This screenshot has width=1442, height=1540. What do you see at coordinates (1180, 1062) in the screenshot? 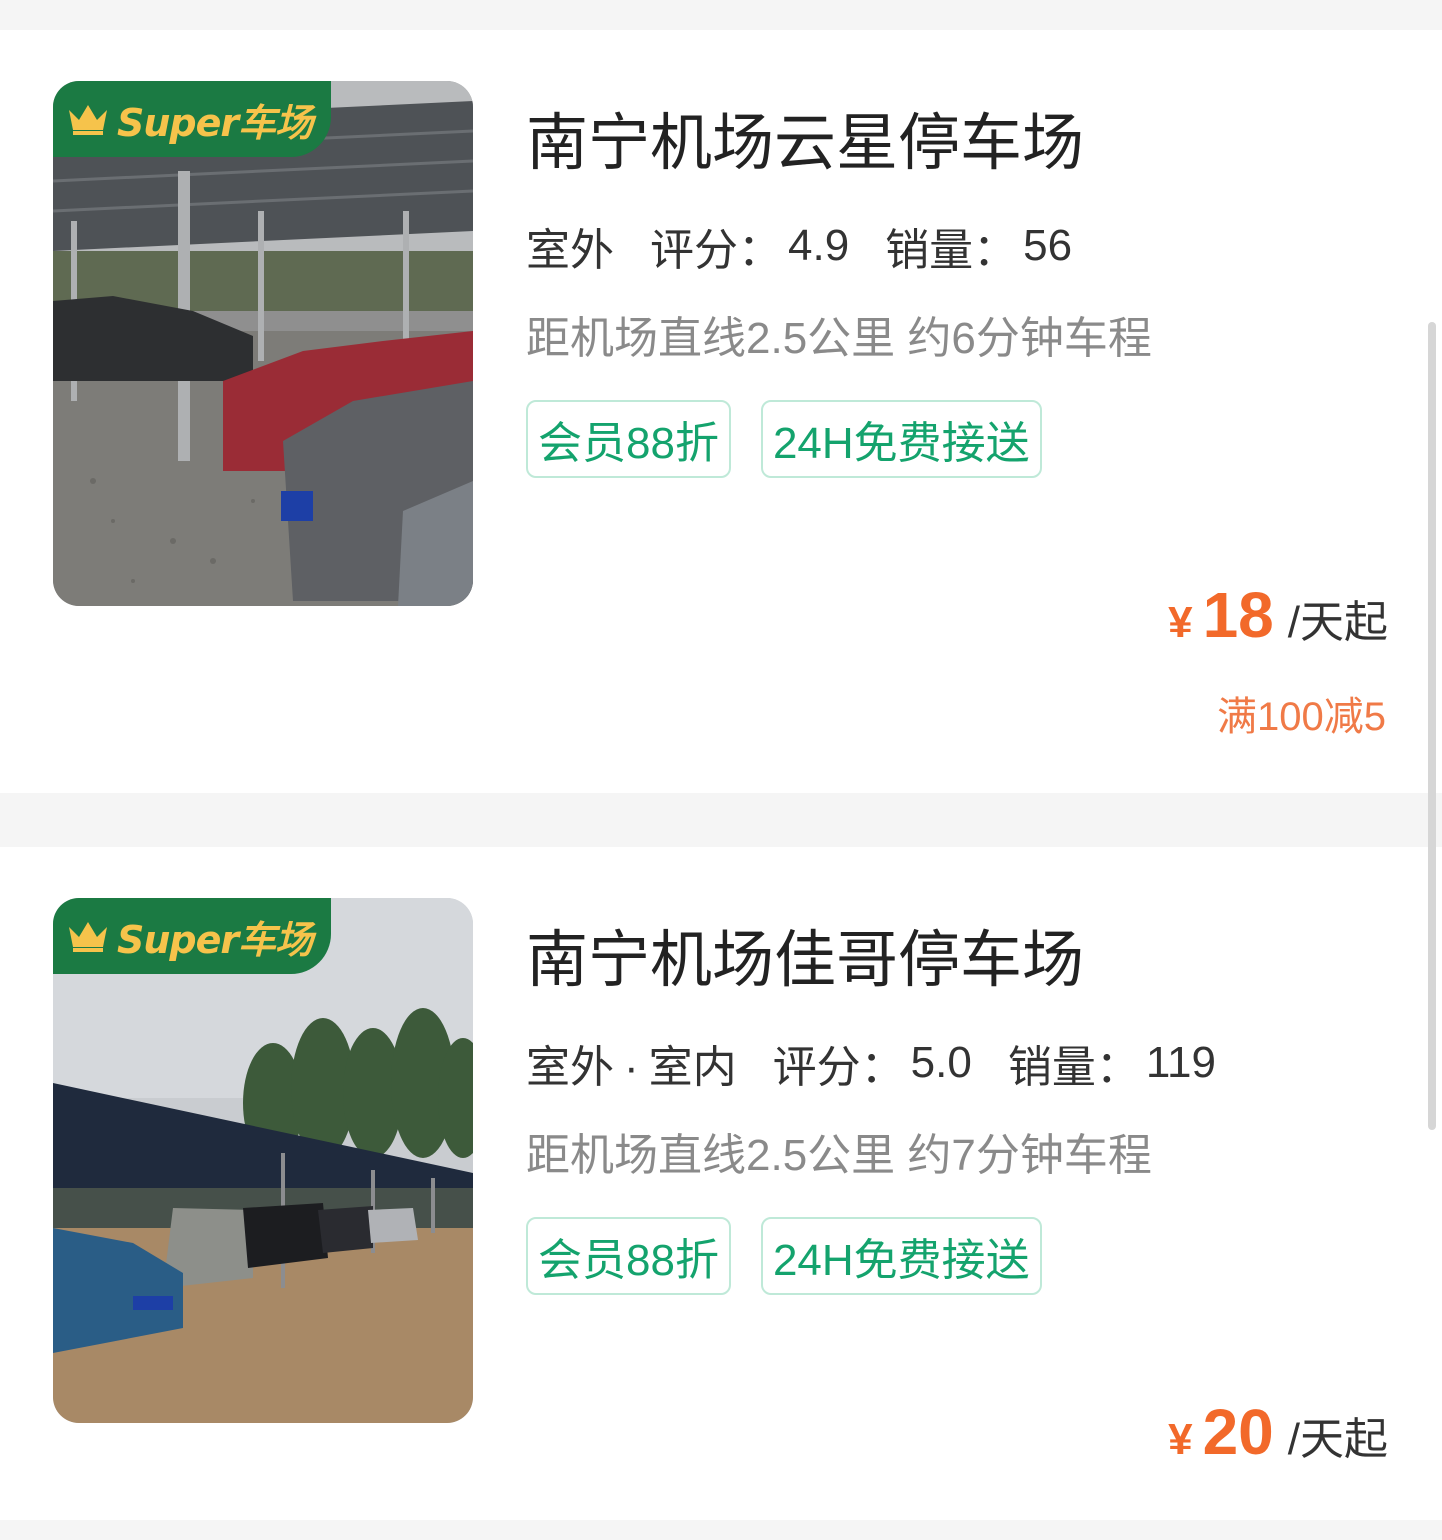
I see `sales-value: 119` at bounding box center [1180, 1062].